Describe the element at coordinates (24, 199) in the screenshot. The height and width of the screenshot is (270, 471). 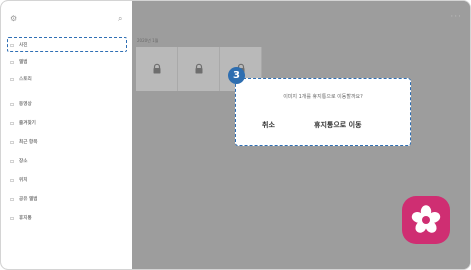
I see `sidebar-item-shared-albums: ▫ 공유 앨범` at that location.